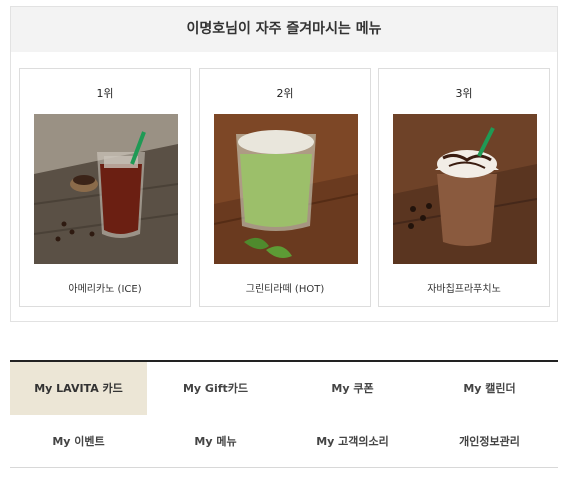 The width and height of the screenshot is (570, 487). Describe the element at coordinates (105, 93) in the screenshot. I see `rank-label: 1위` at that location.